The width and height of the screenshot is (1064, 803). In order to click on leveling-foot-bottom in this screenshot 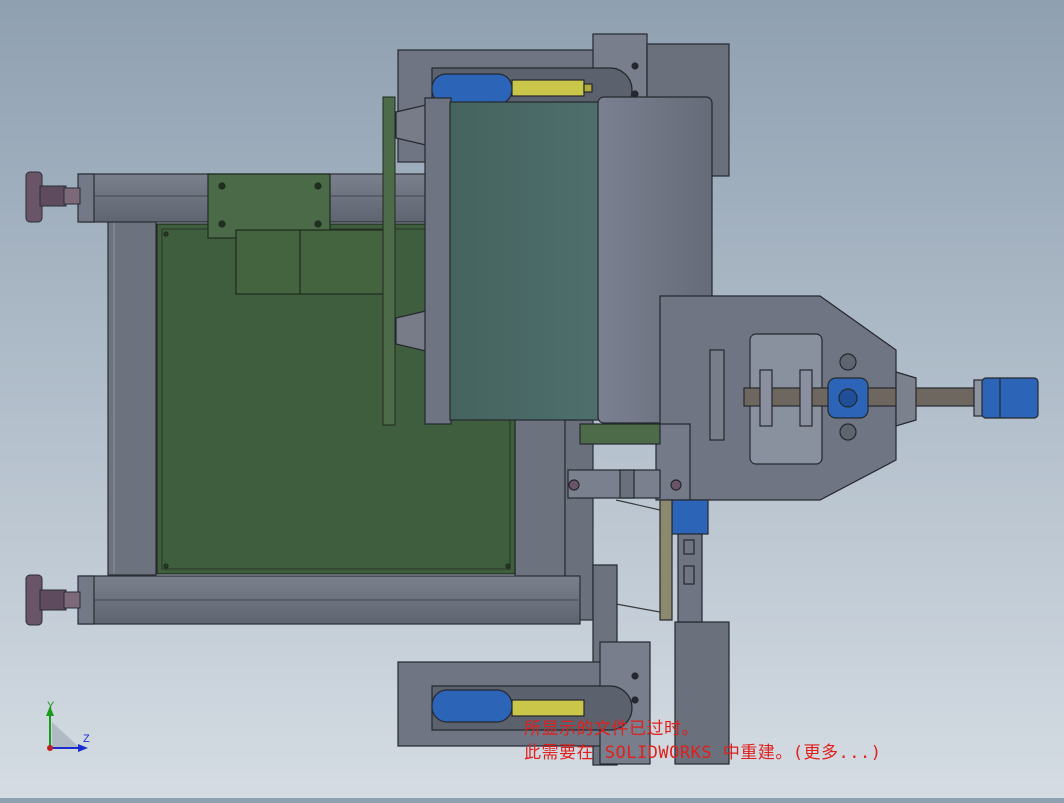, I will do `click(53, 600)`.